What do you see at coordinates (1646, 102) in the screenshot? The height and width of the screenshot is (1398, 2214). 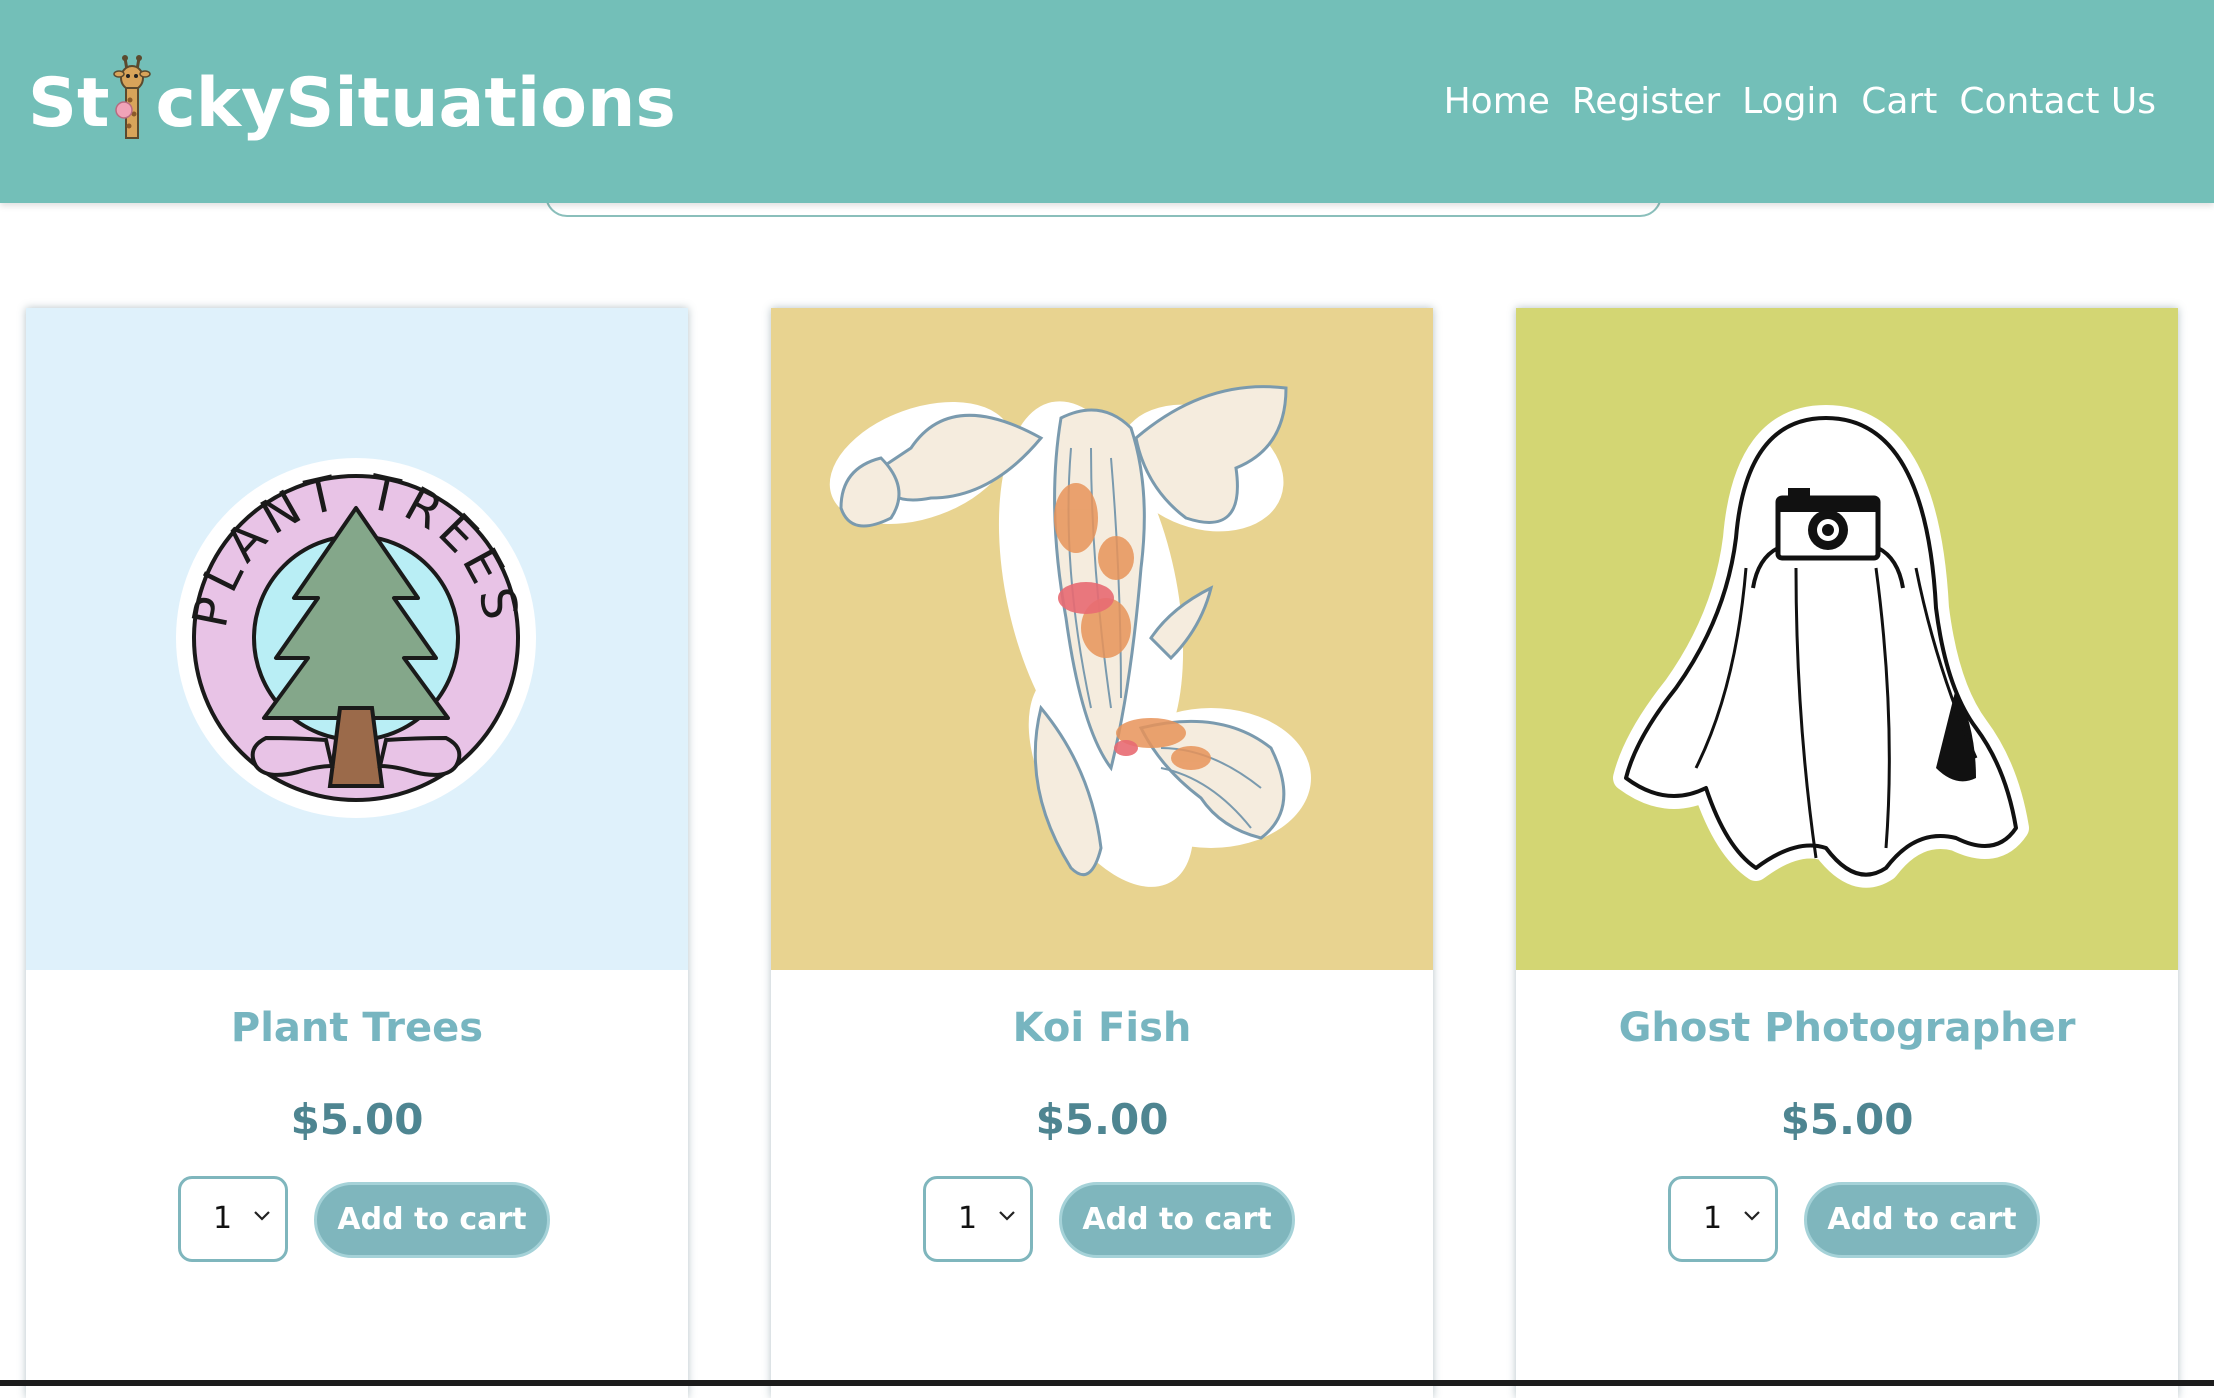 I see `nav-register: Register` at bounding box center [1646, 102].